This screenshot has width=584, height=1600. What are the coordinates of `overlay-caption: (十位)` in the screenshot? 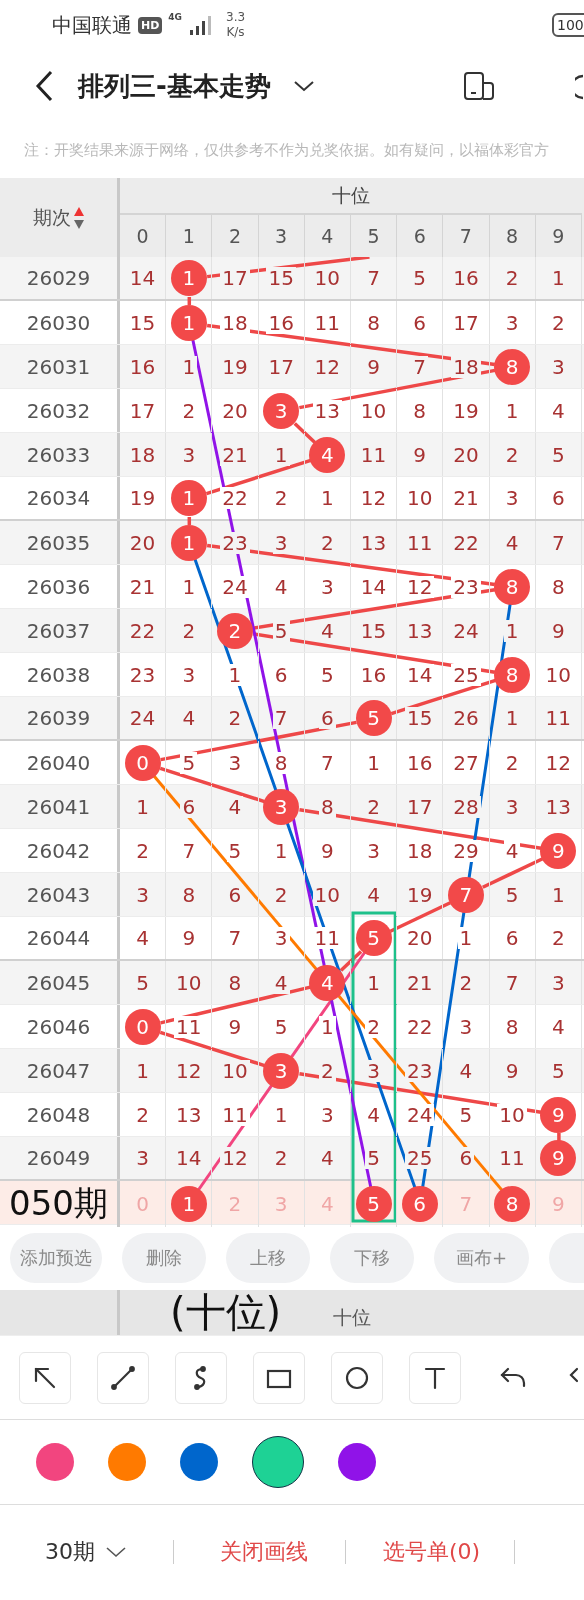 It's located at (226, 1312).